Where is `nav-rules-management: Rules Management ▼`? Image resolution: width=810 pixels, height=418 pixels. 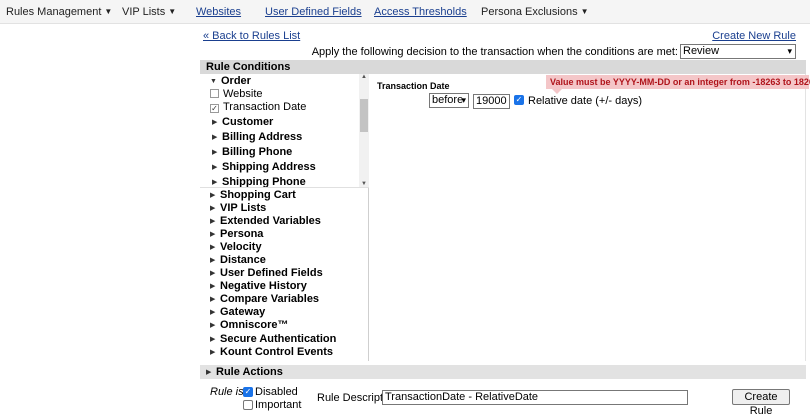
nav-rules-management: Rules Management ▼ is located at coordinates (59, 12).